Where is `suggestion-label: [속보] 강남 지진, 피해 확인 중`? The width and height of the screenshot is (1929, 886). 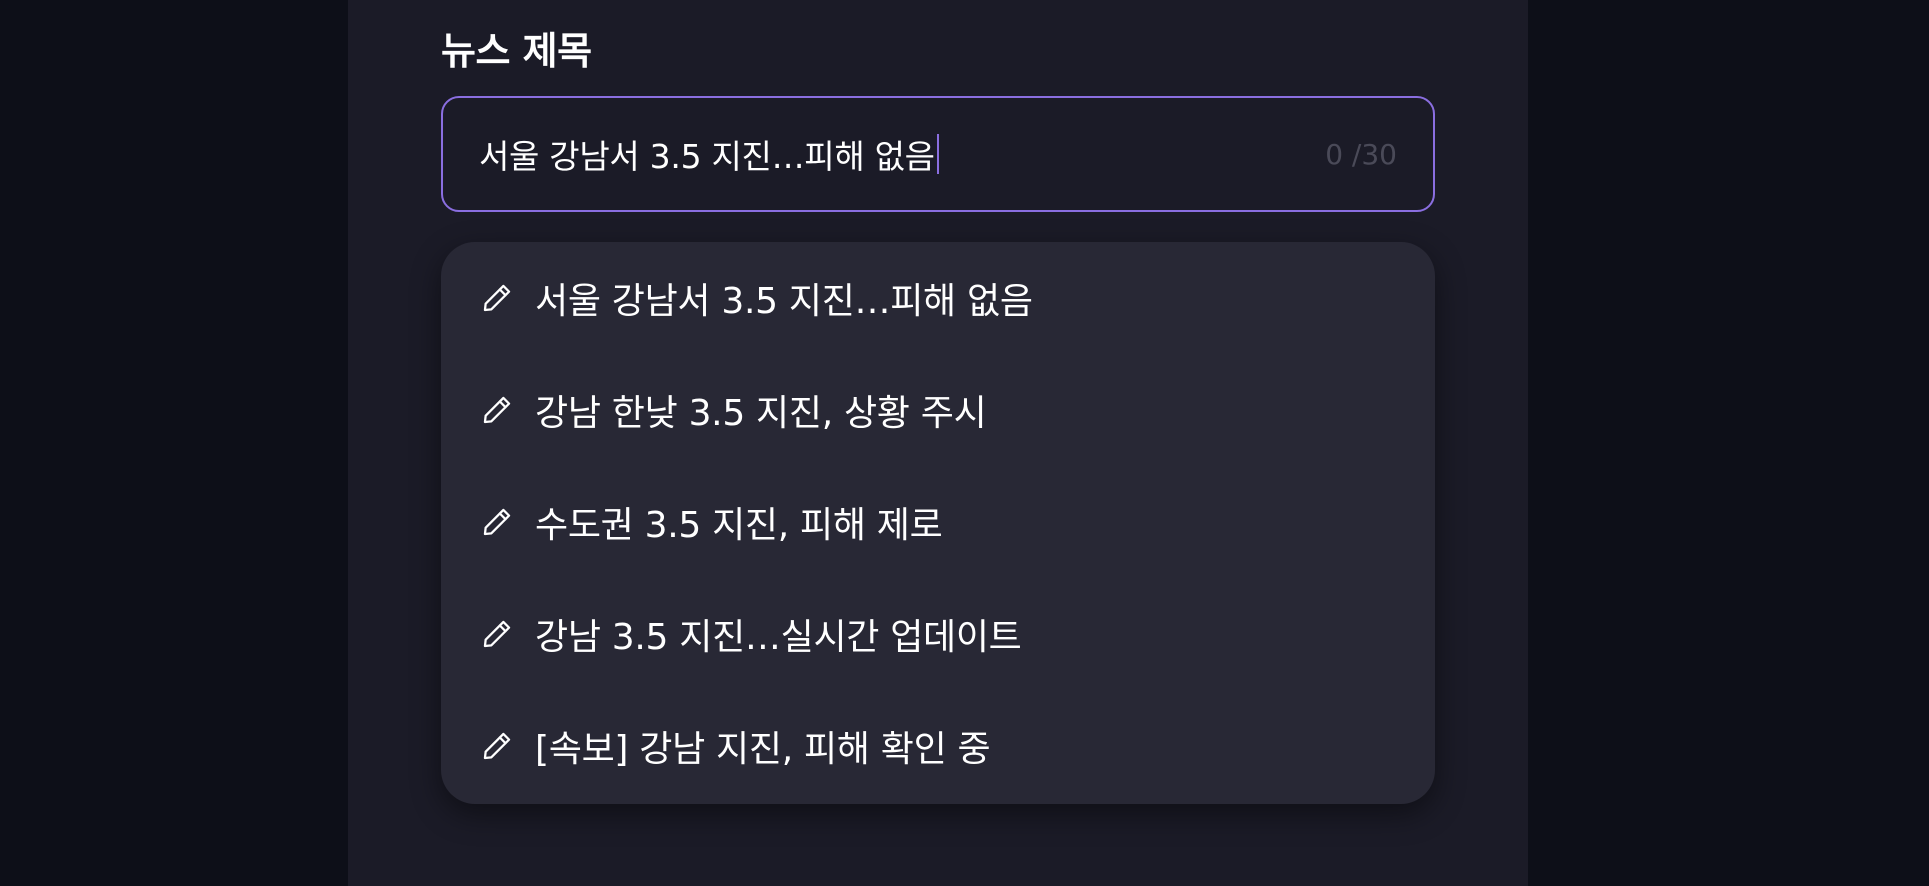
suggestion-label: [속보] 강남 지진, 피해 확인 중 is located at coordinates (763, 749).